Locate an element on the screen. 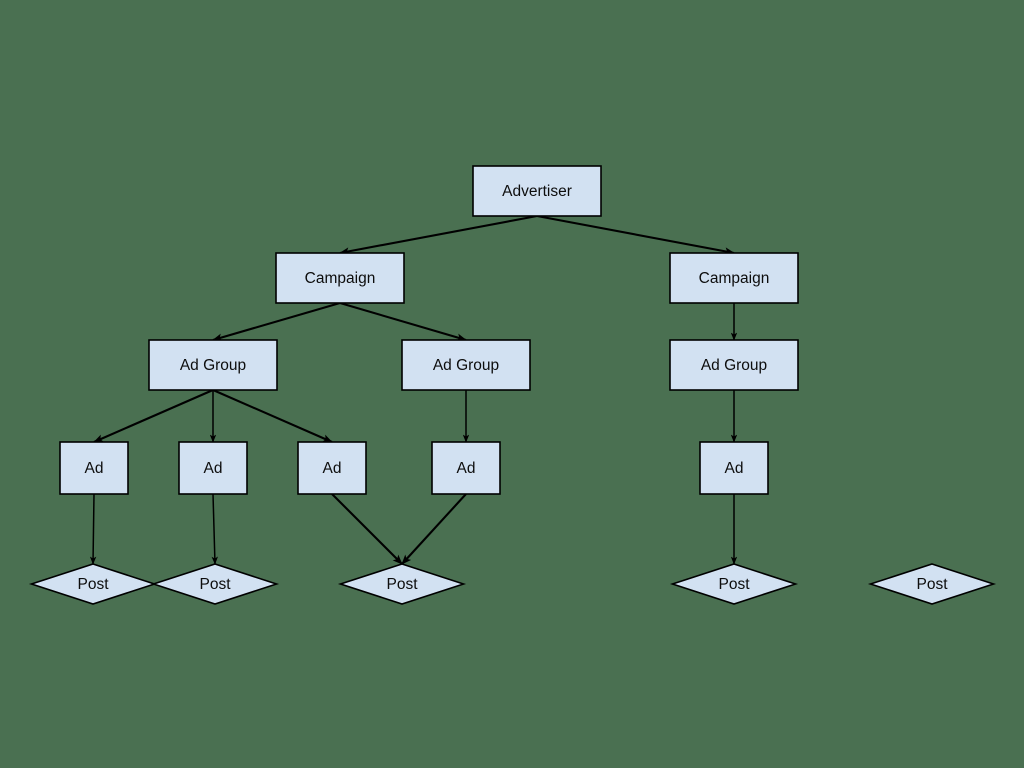 The image size is (1024, 768). node-post-3: Post is located at coordinates (402, 584).